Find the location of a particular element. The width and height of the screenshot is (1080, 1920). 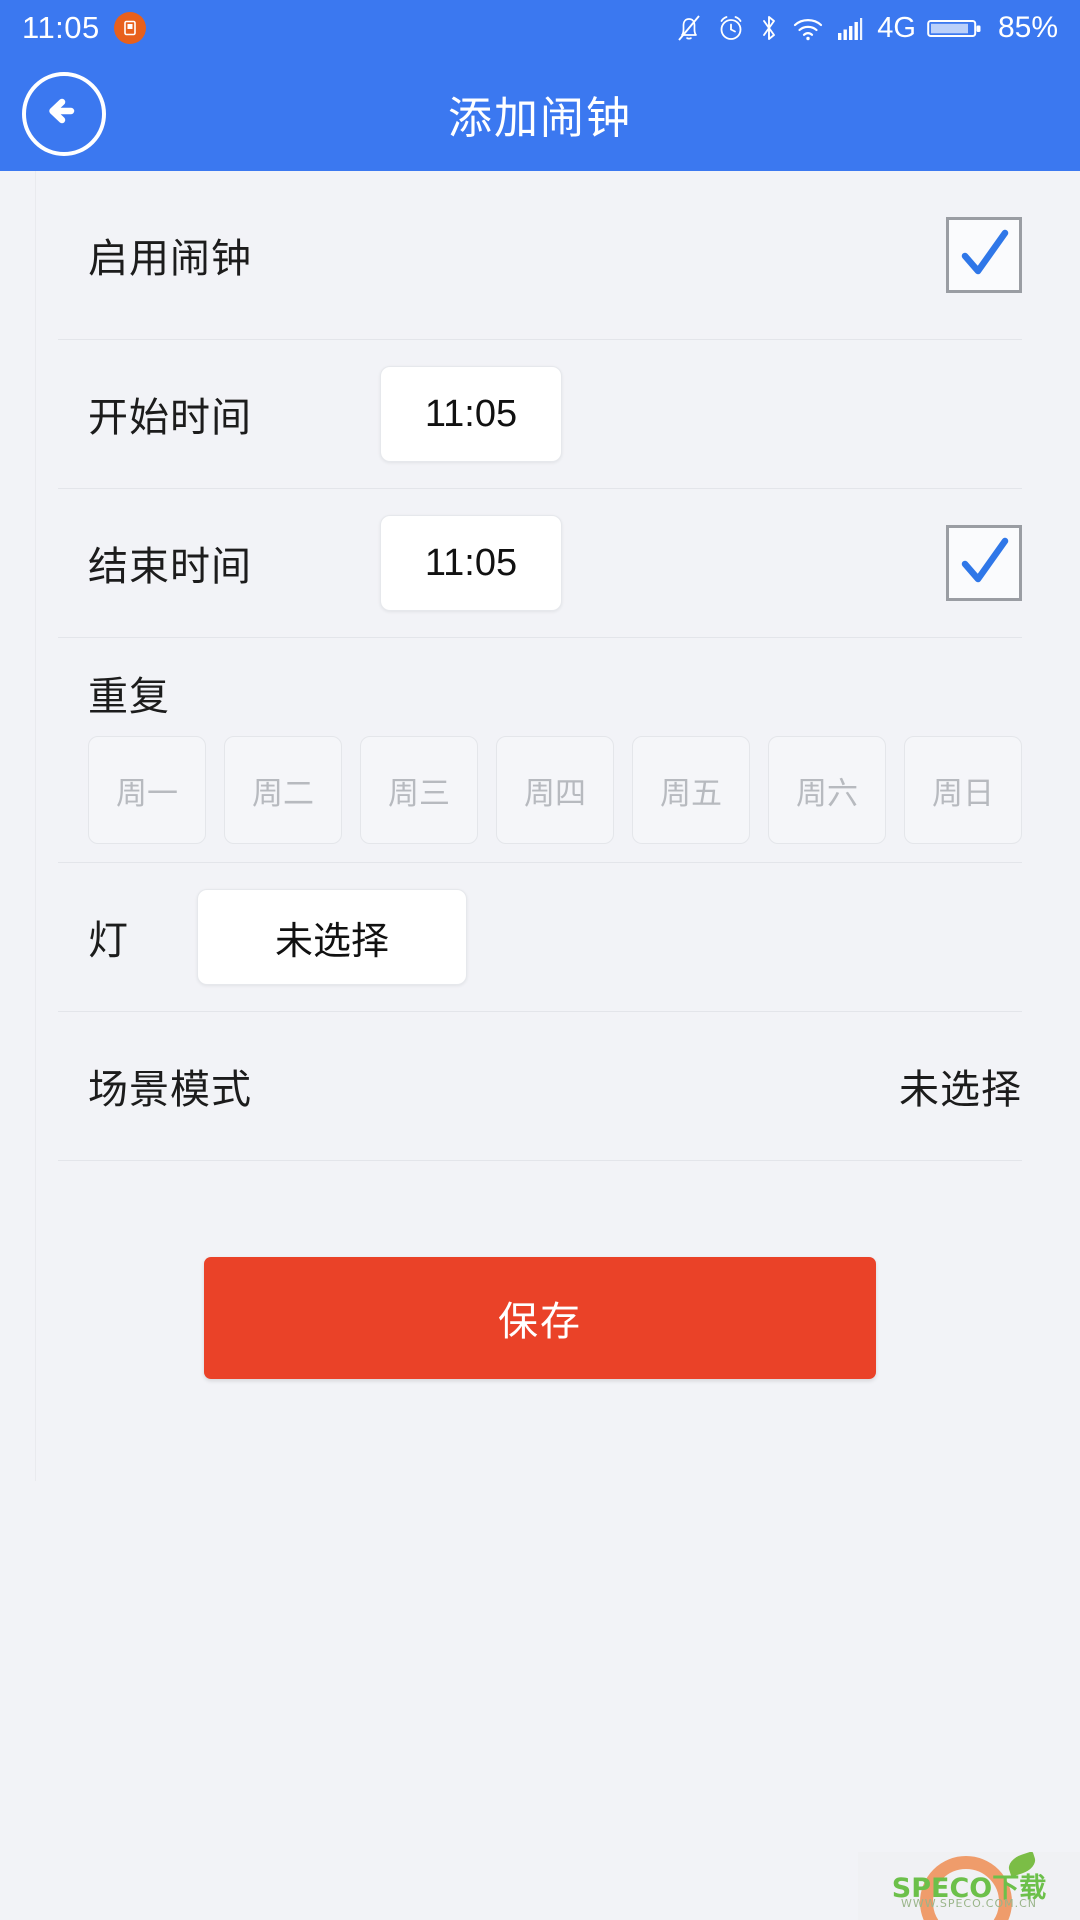

light-label: 灯 is located at coordinates (108, 941).